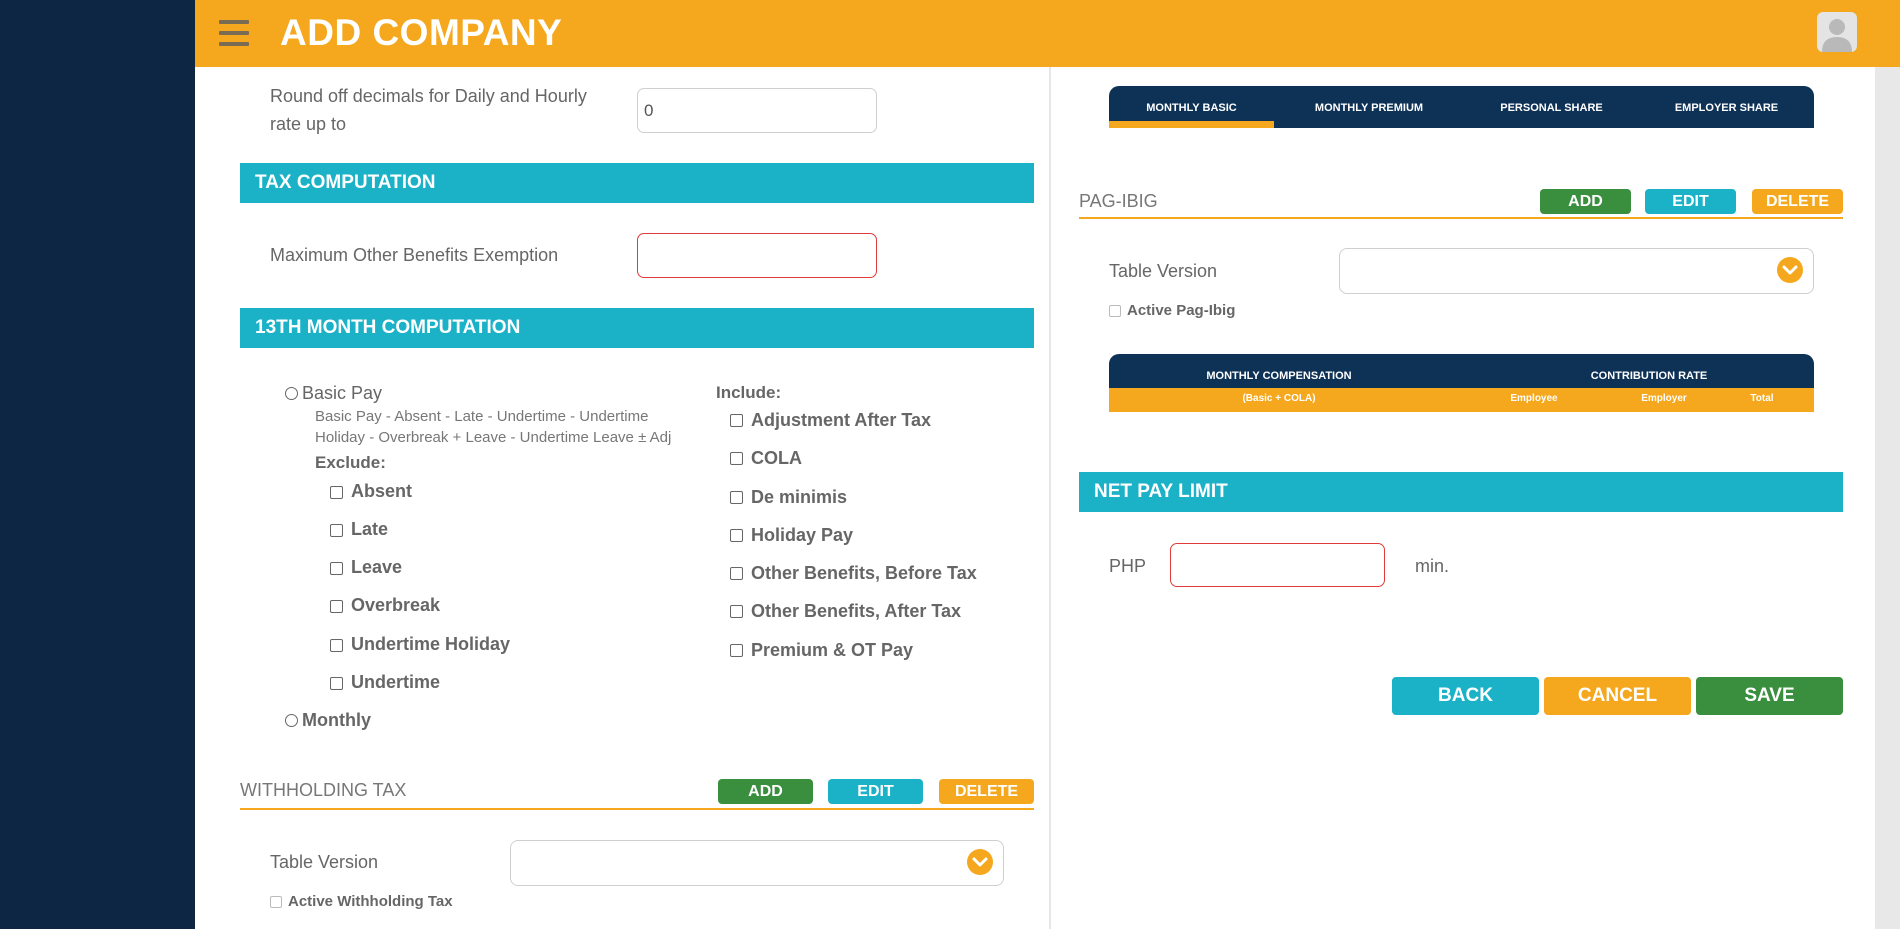  Describe the element at coordinates (1181, 310) in the screenshot. I see `active-pagibig-label: Active Pag-Ibig` at that location.